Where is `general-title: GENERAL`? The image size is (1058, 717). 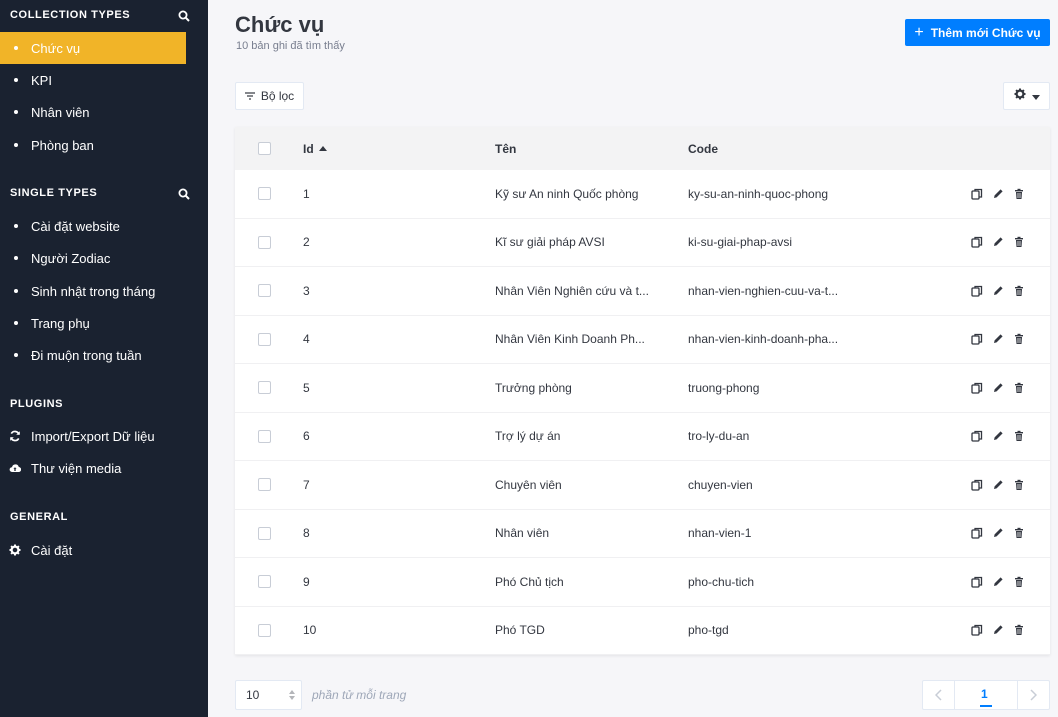
general-title: GENERAL is located at coordinates (39, 517).